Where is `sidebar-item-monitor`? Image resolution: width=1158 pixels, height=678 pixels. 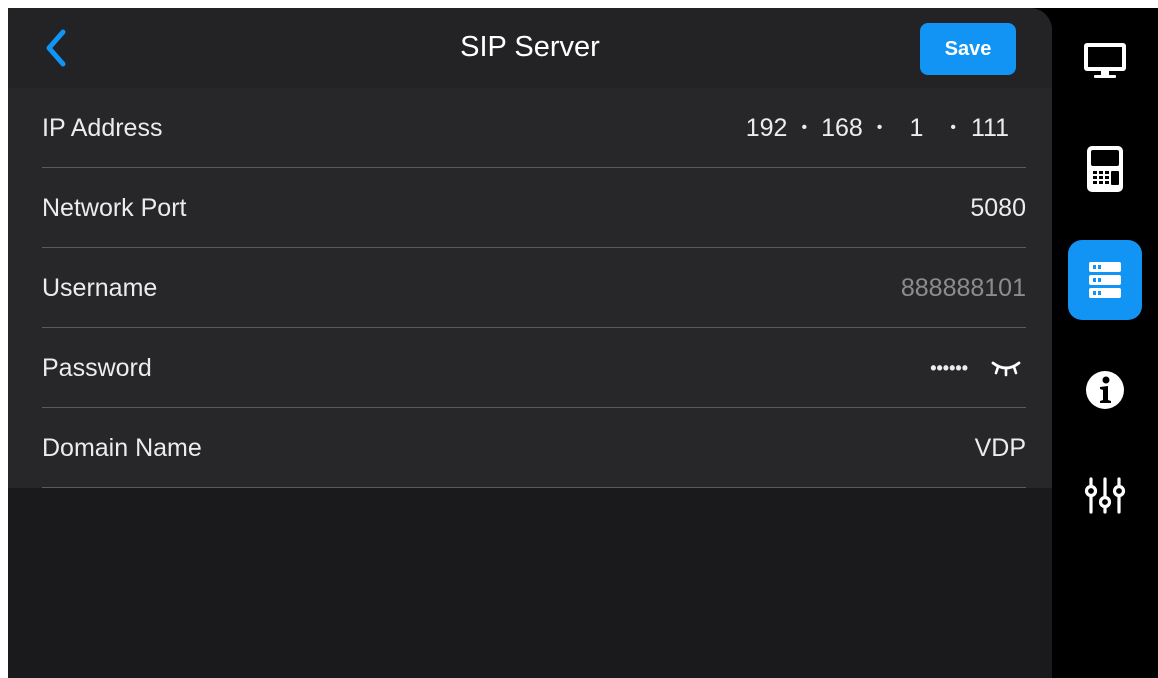 sidebar-item-monitor is located at coordinates (1105, 60).